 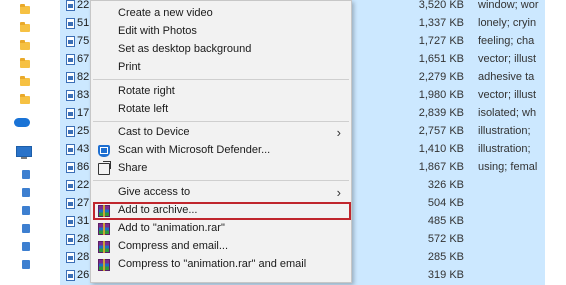 What do you see at coordinates (26, 174) in the screenshot?
I see `desktop-icon` at bounding box center [26, 174].